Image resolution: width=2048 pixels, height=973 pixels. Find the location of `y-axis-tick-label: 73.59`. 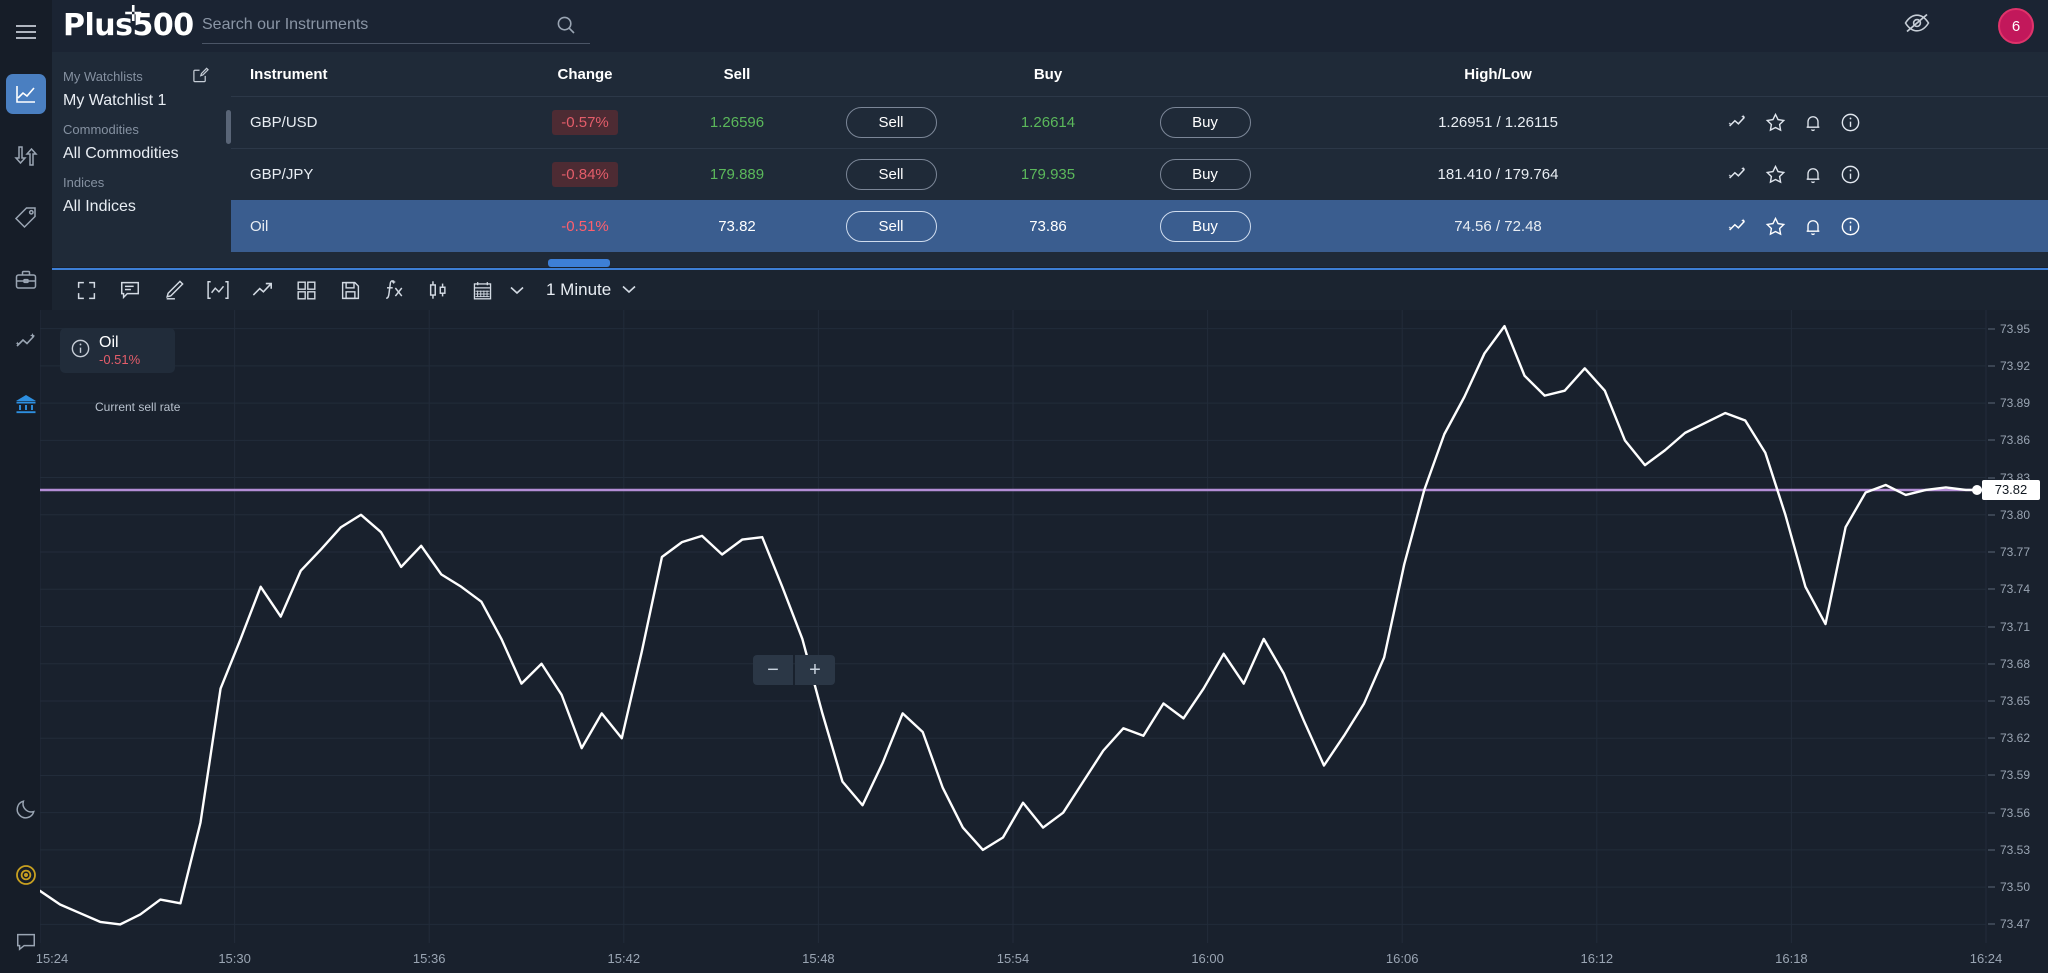

y-axis-tick-label: 73.59 is located at coordinates (2015, 775).